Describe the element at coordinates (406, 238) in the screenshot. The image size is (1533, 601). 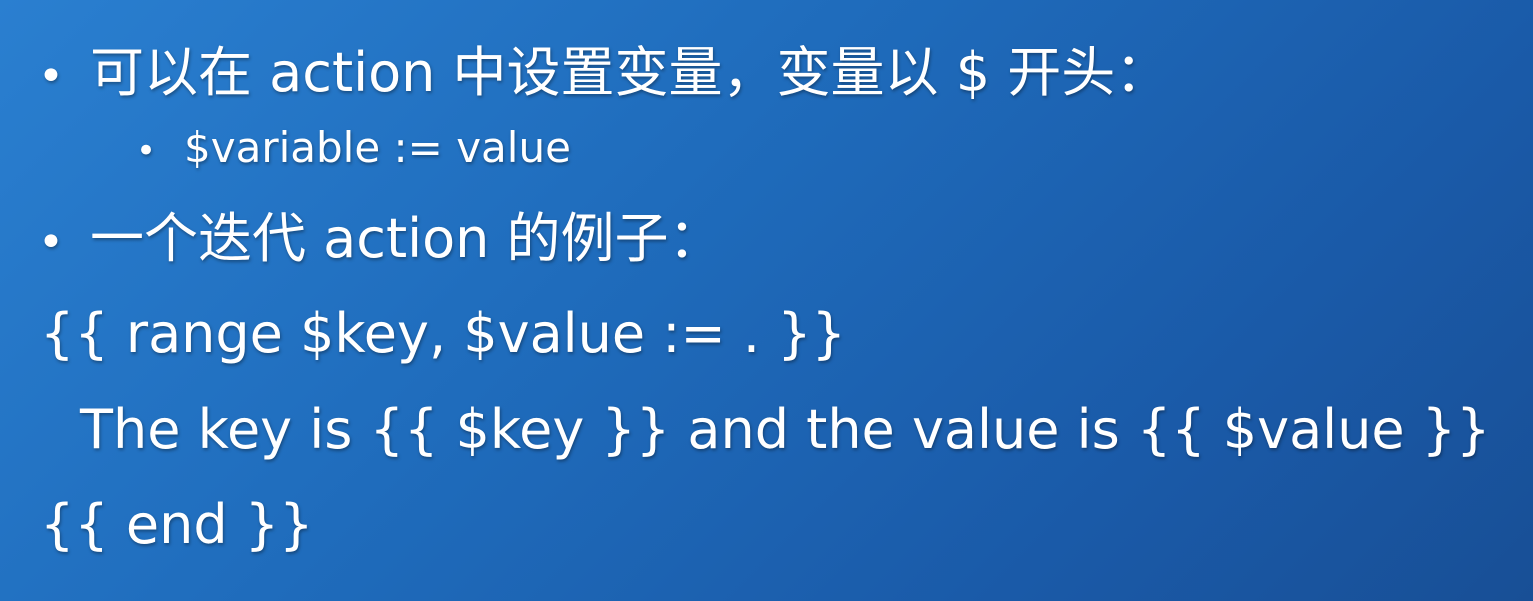
I see `bullet-text: 一个迭代 action 的例子：` at that location.